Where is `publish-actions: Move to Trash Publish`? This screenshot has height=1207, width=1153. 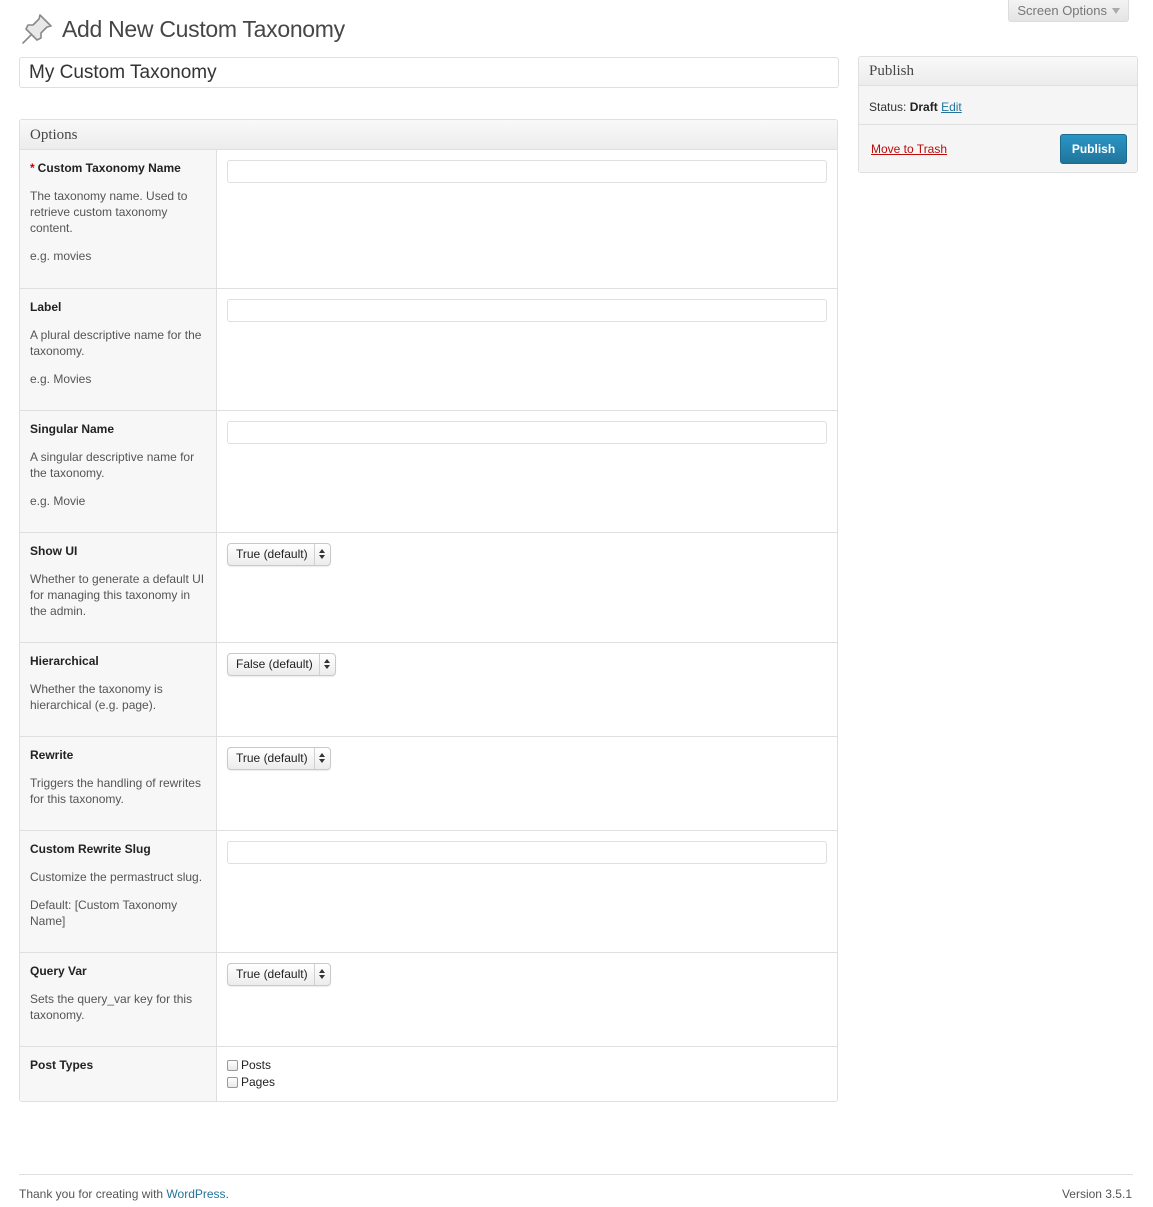
publish-actions: Move to Trash Publish is located at coordinates (998, 148).